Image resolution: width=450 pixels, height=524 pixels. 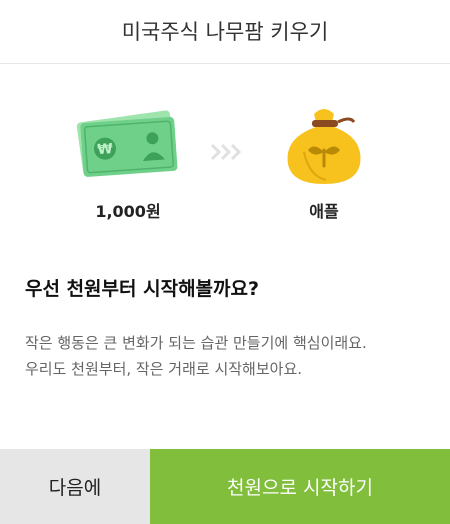 I want to click on from-amount-label: 1,000원, so click(x=128, y=211).